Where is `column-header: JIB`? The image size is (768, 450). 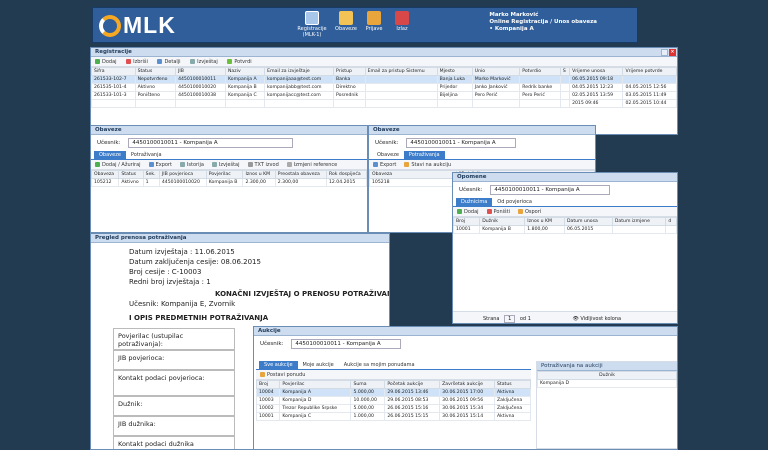
column-header: JIB is located at coordinates (200, 71).